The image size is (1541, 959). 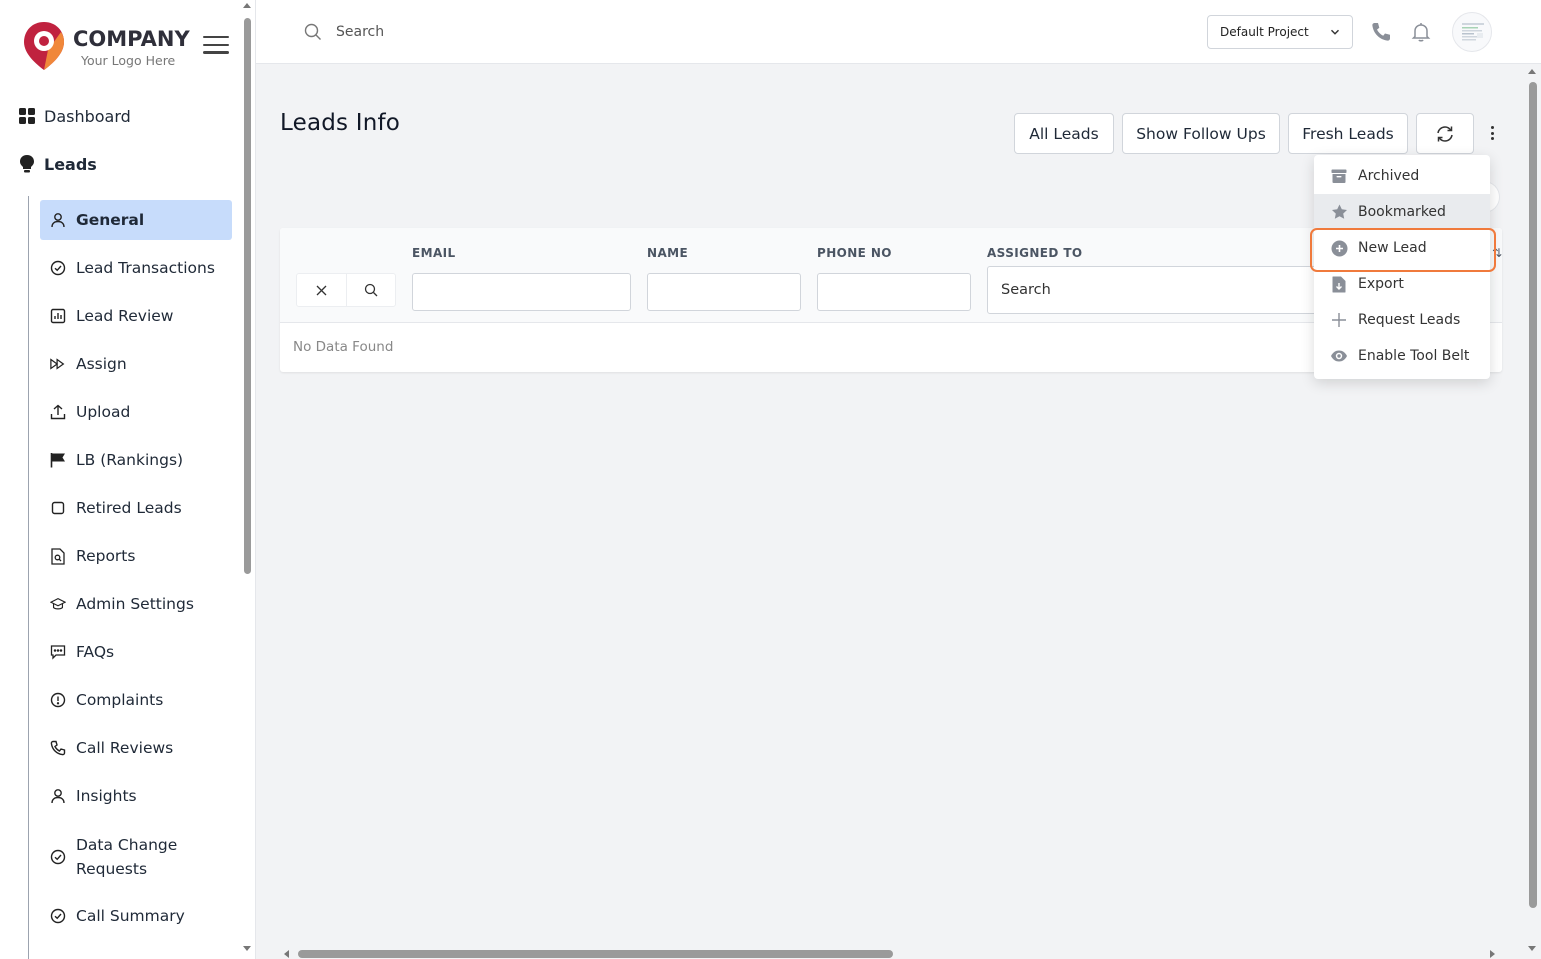 I want to click on menu-item-enable-tool-belt: Enable Tool Belt, so click(x=1402, y=356).